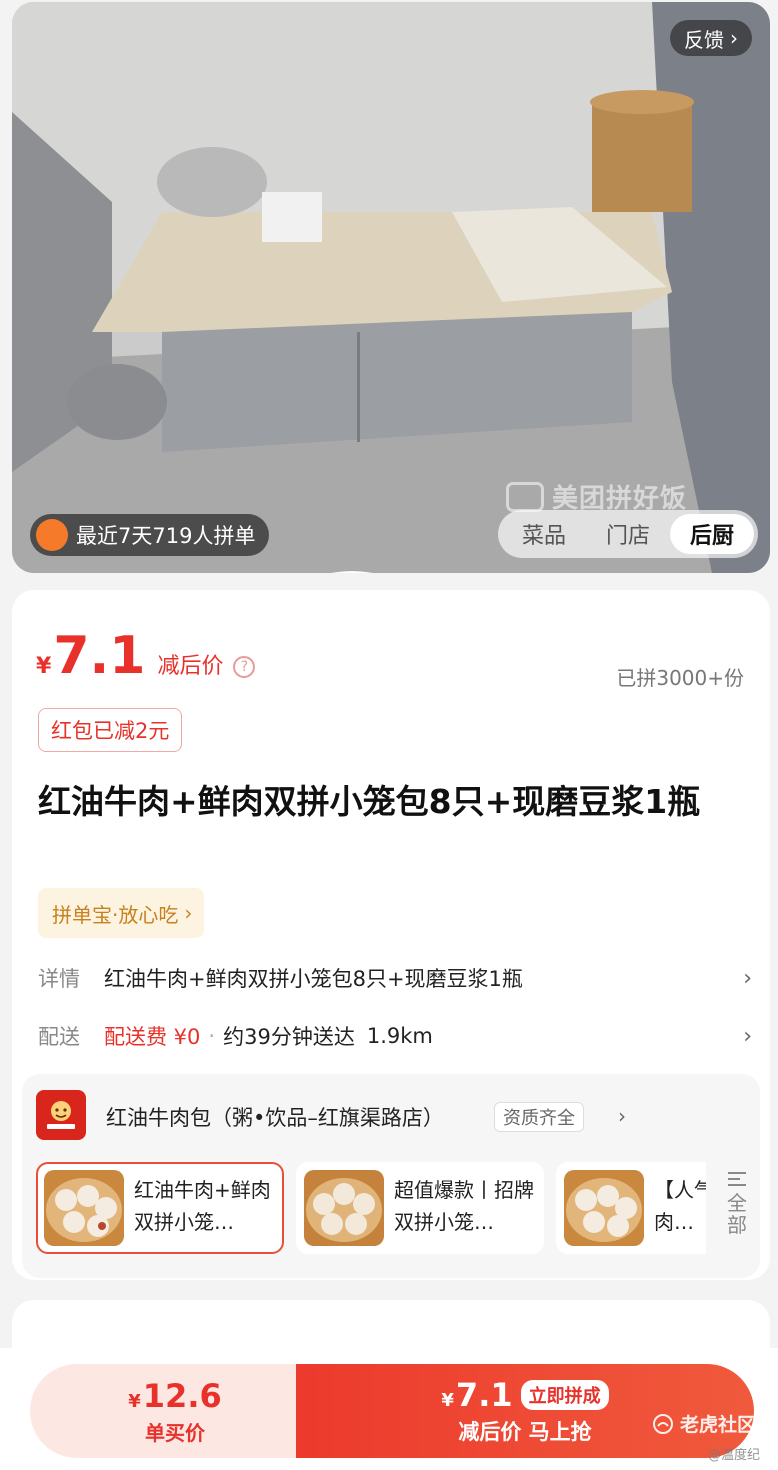  Describe the element at coordinates (369, 801) in the screenshot. I see `product-title: 红油牛肉+鲜肉双拼小笼包8只+现磨豆浆1瓶` at that location.